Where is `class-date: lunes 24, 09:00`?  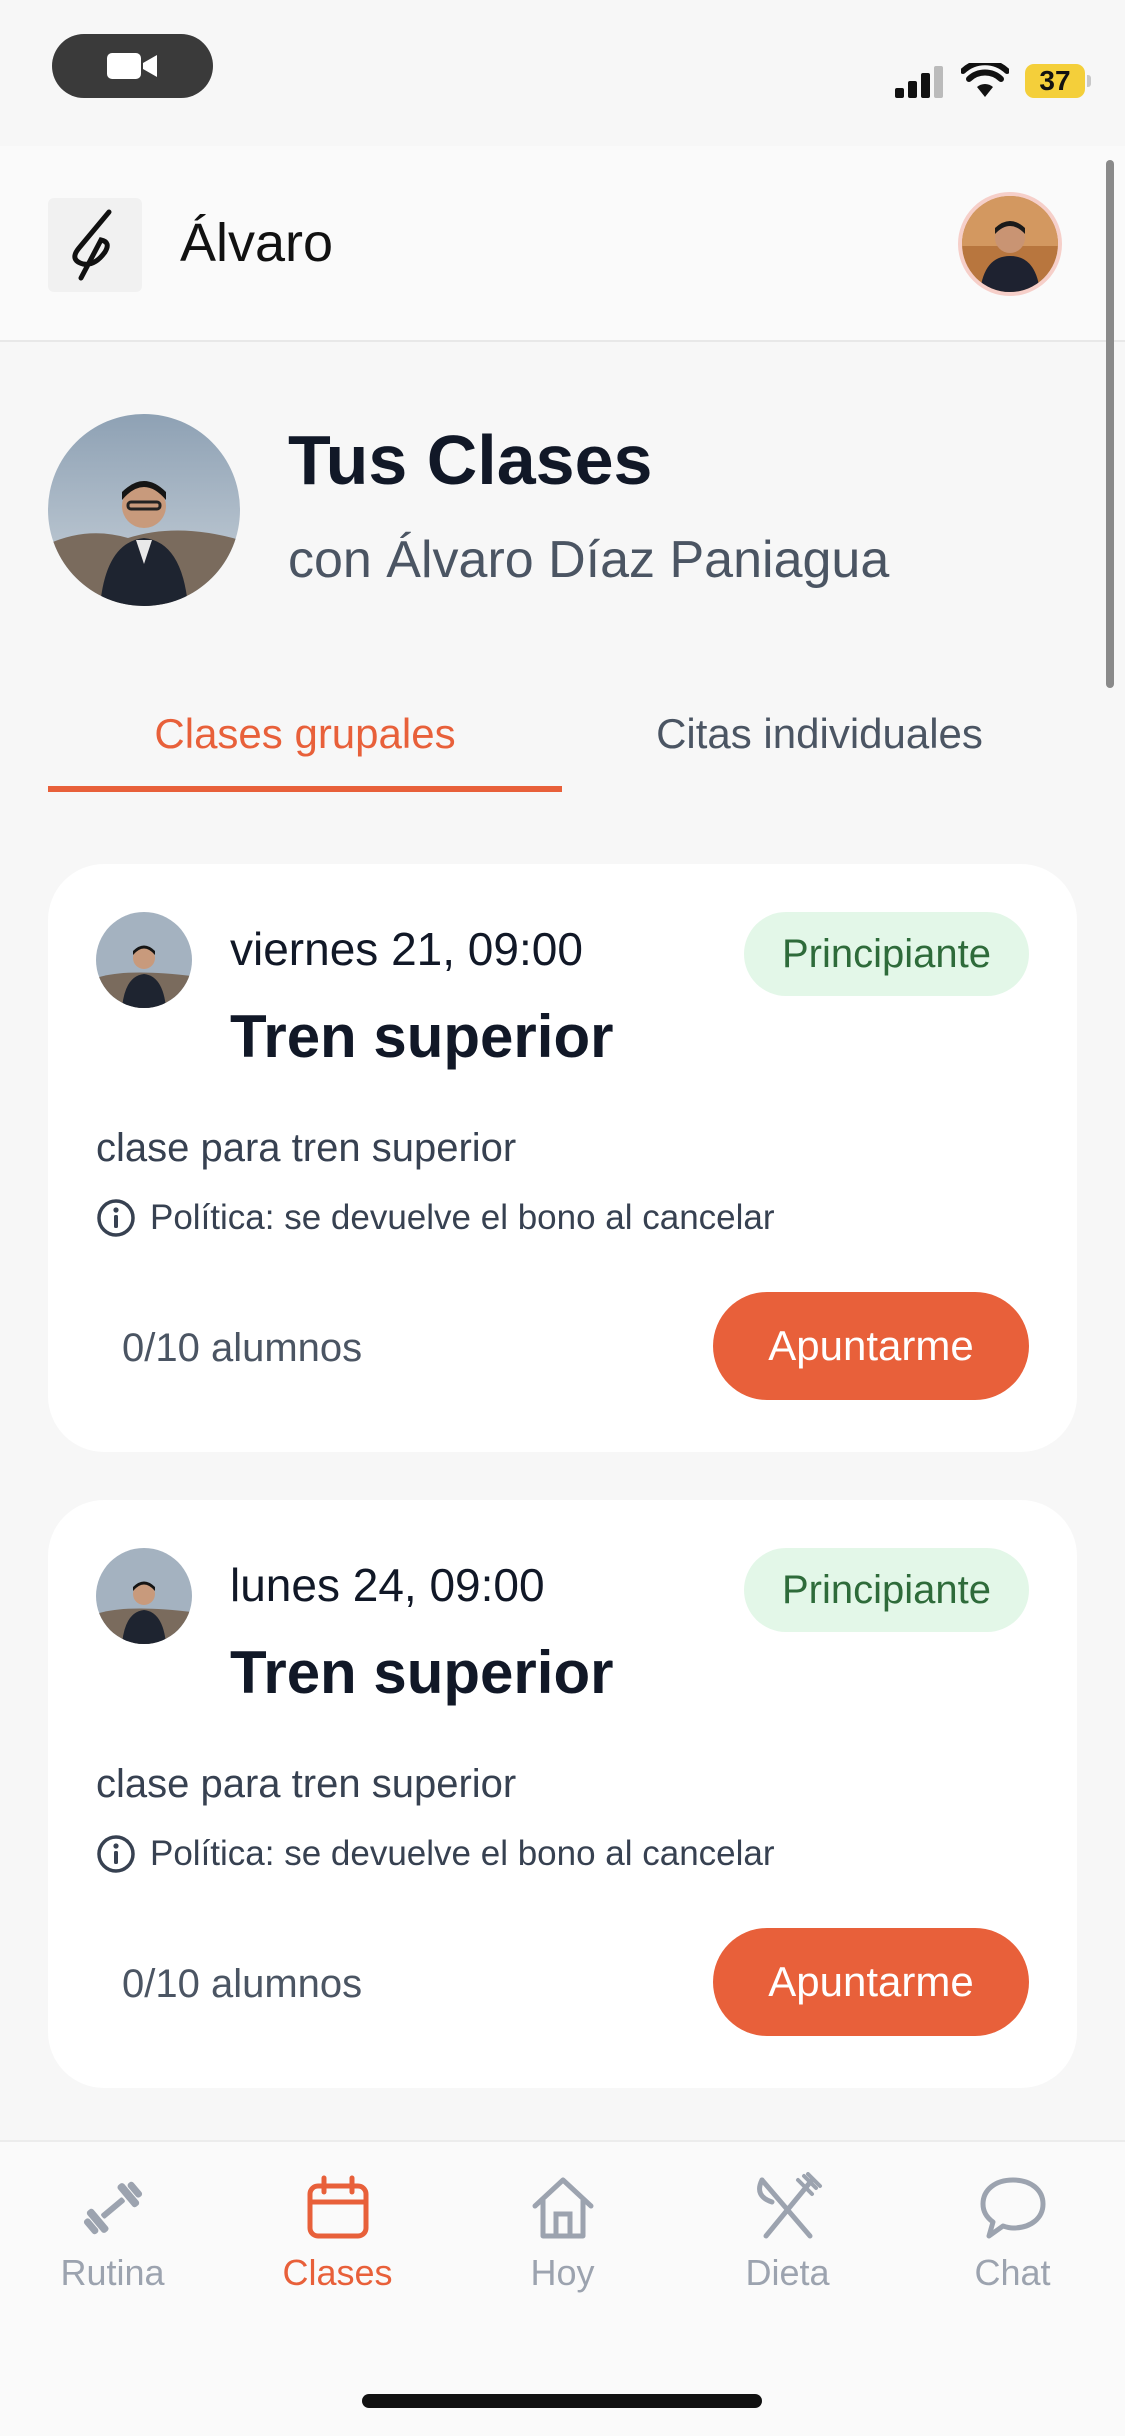
class-date: lunes 24, 09:00 is located at coordinates (387, 1585).